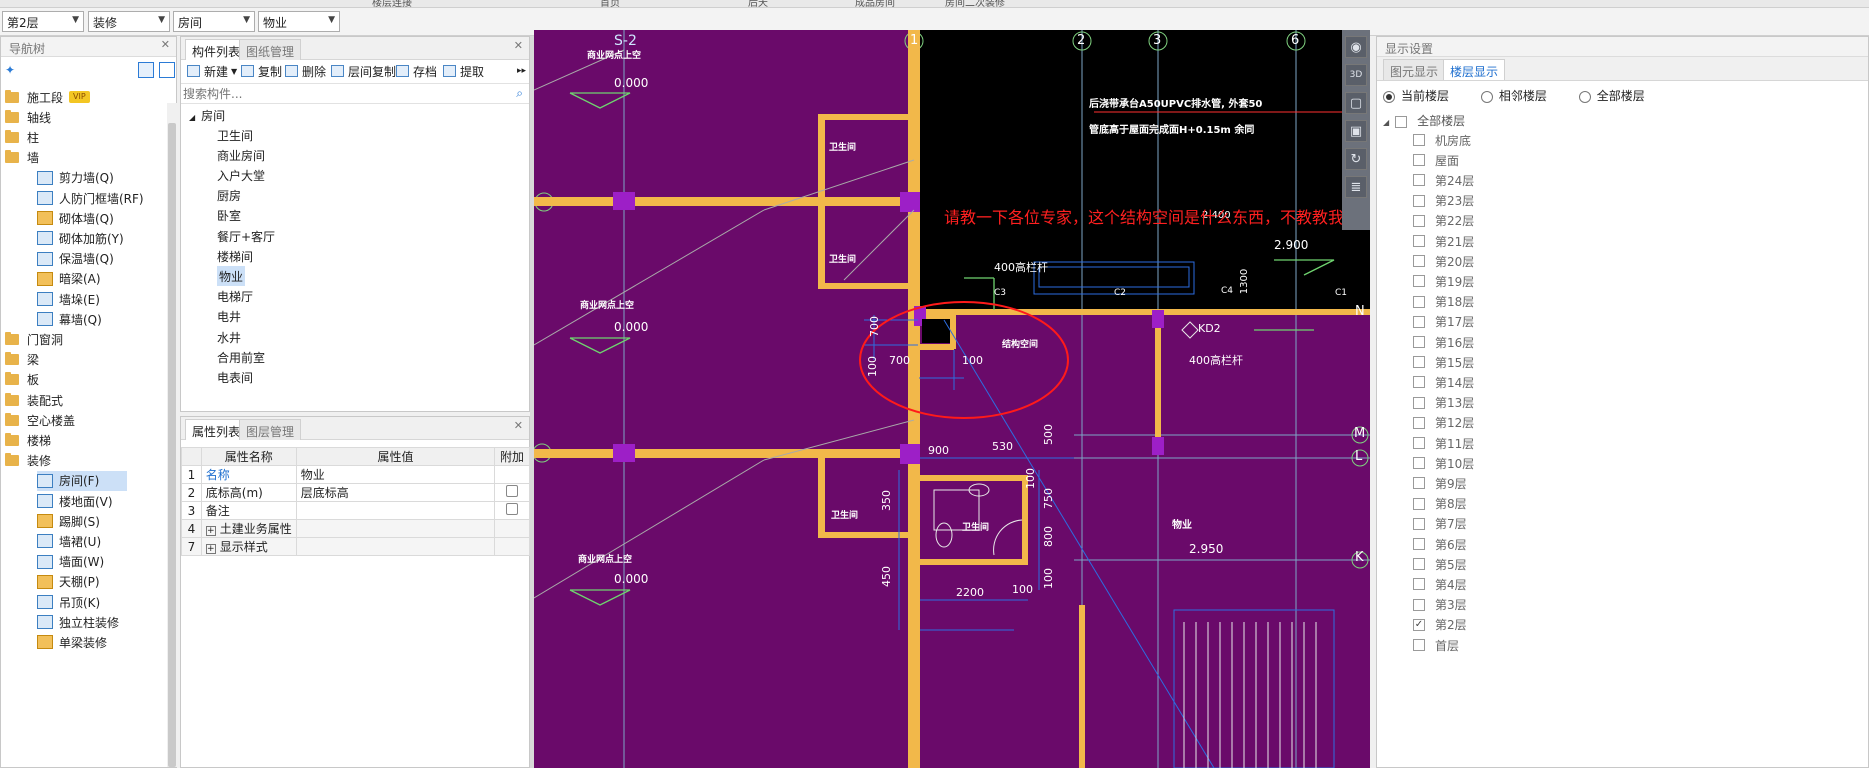  I want to click on new-button: 新建 ▼, so click(212, 71).